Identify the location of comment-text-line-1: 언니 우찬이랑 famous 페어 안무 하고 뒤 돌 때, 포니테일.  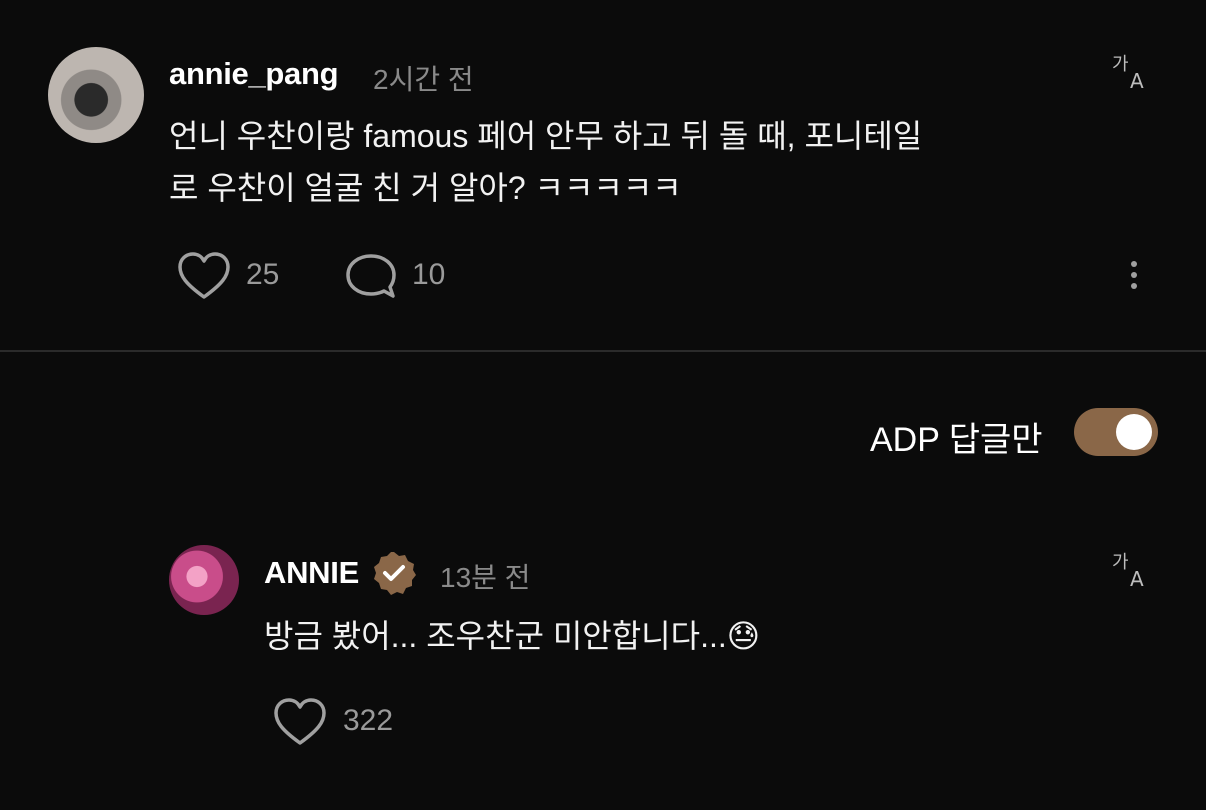
(546, 136).